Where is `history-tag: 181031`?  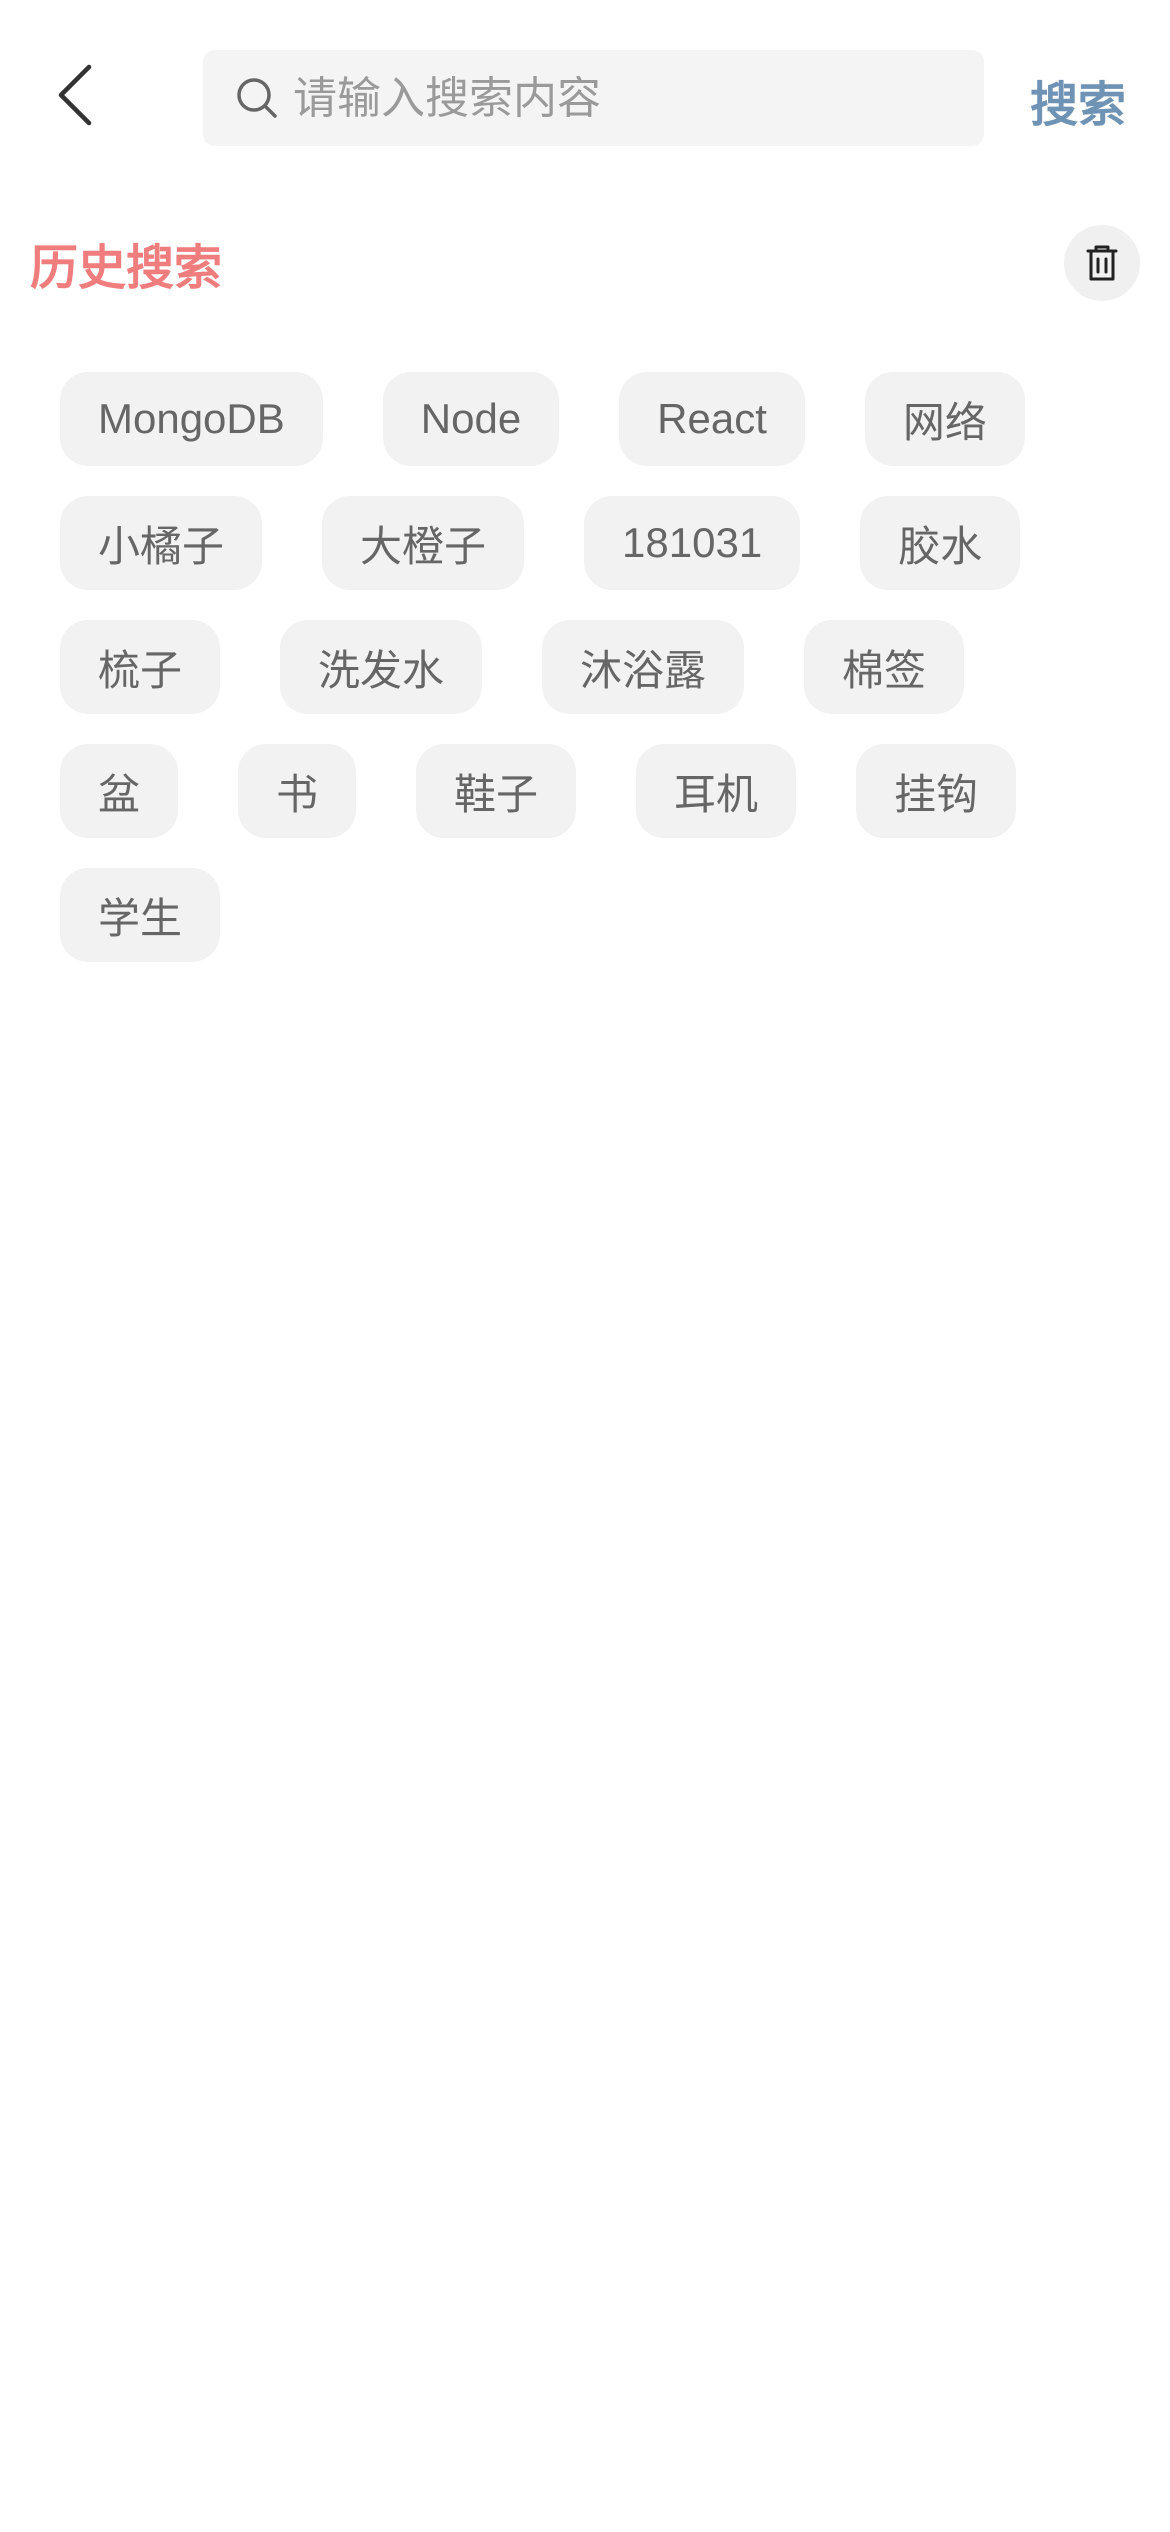 history-tag: 181031 is located at coordinates (692, 543).